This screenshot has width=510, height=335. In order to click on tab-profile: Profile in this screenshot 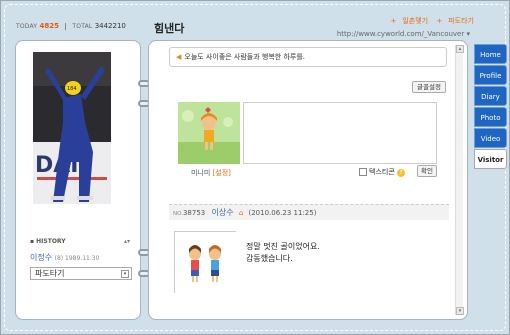, I will do `click(490, 75)`.